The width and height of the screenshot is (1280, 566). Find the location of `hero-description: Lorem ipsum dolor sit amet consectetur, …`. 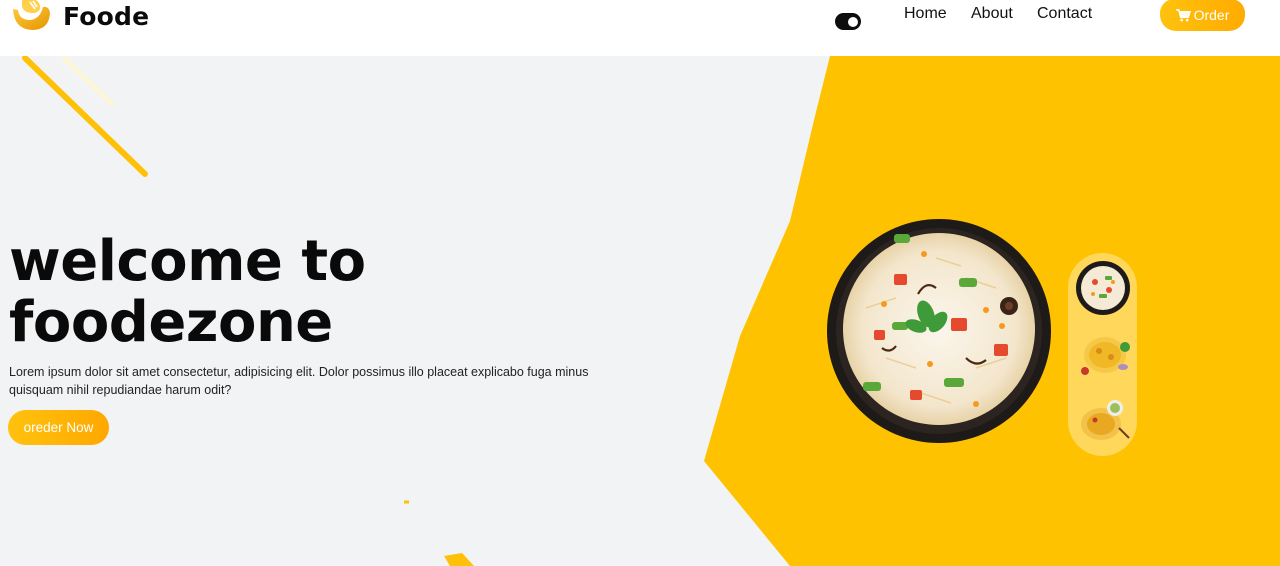

hero-description: Lorem ipsum dolor sit amet consectetur, … is located at coordinates (299, 381).